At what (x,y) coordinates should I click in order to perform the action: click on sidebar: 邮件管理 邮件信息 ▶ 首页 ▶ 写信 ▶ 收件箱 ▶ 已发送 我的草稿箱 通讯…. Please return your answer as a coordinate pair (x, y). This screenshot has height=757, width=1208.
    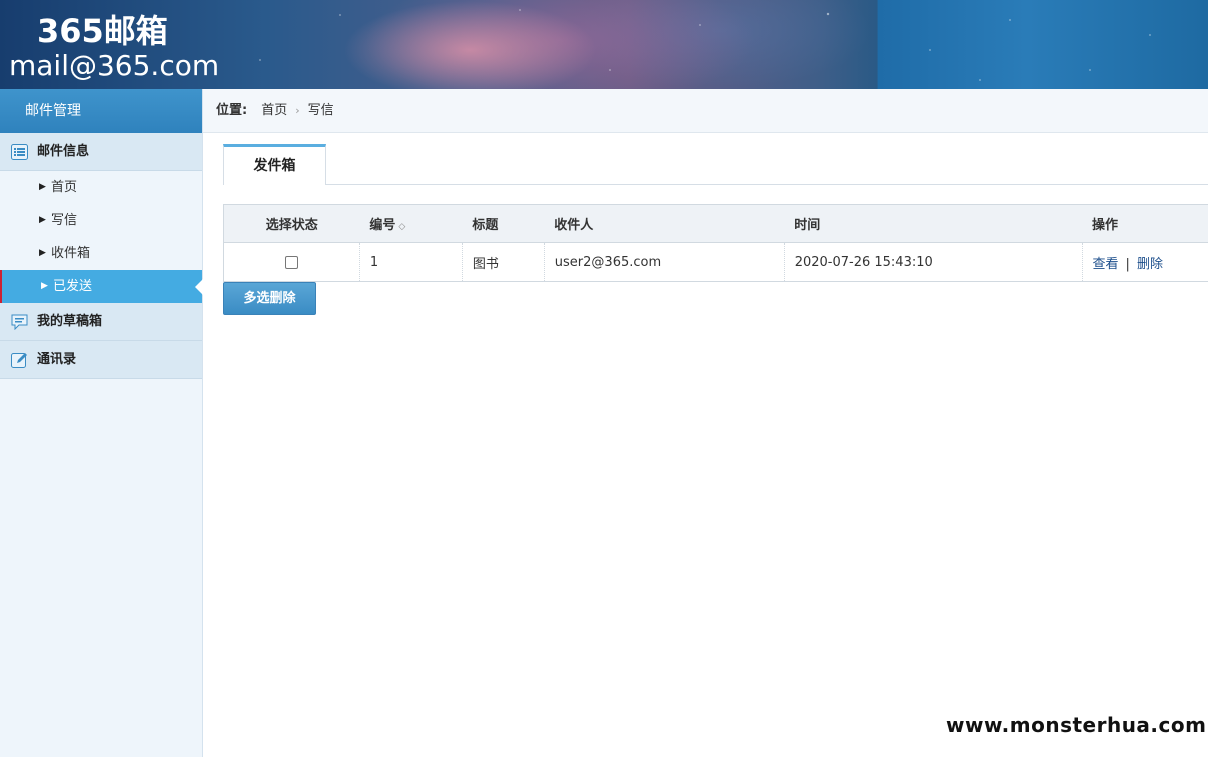
    Looking at the image, I should click on (101, 423).